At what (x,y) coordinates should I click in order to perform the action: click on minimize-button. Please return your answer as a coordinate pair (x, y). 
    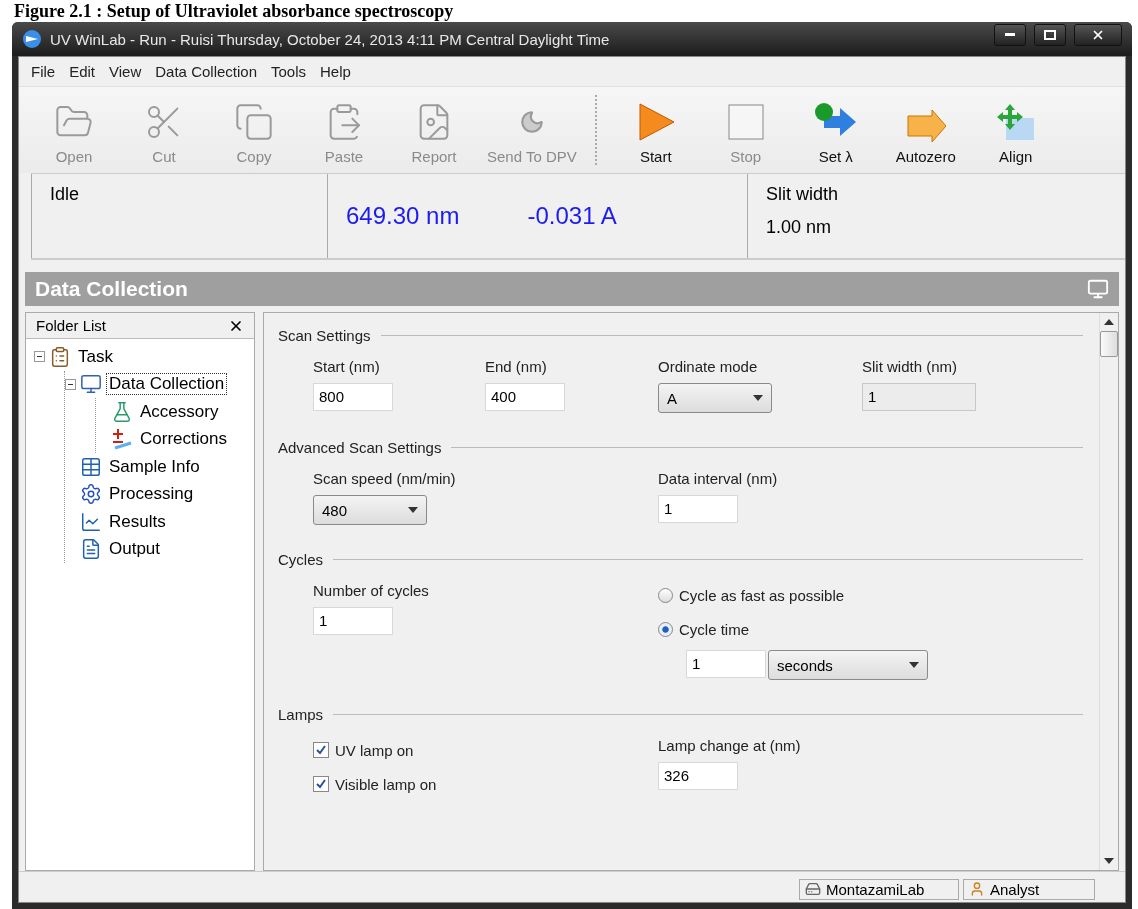
    Looking at the image, I should click on (1010, 35).